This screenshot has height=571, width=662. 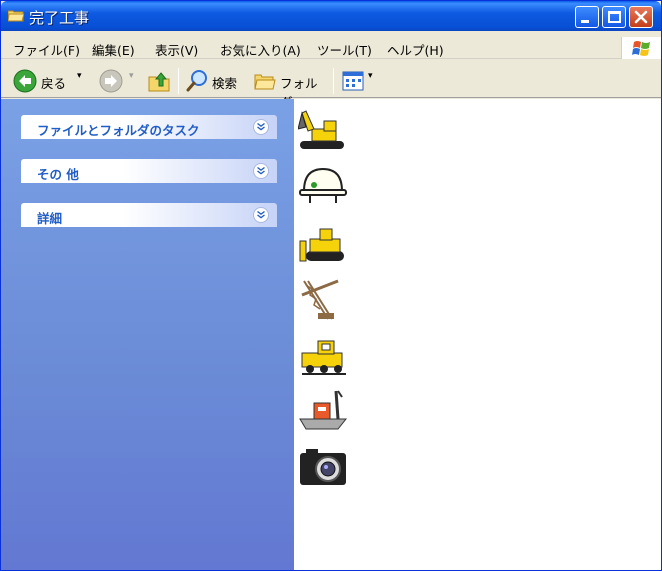 I want to click on menu-edit: 編集(E), so click(x=113, y=49).